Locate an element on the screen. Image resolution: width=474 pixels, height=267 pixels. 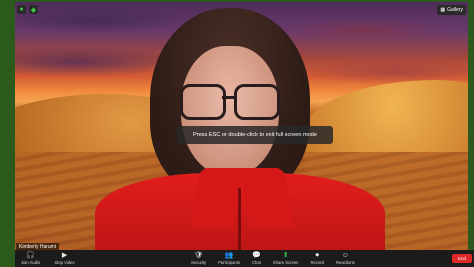
glasses-lens-left is located at coordinates (203, 102).